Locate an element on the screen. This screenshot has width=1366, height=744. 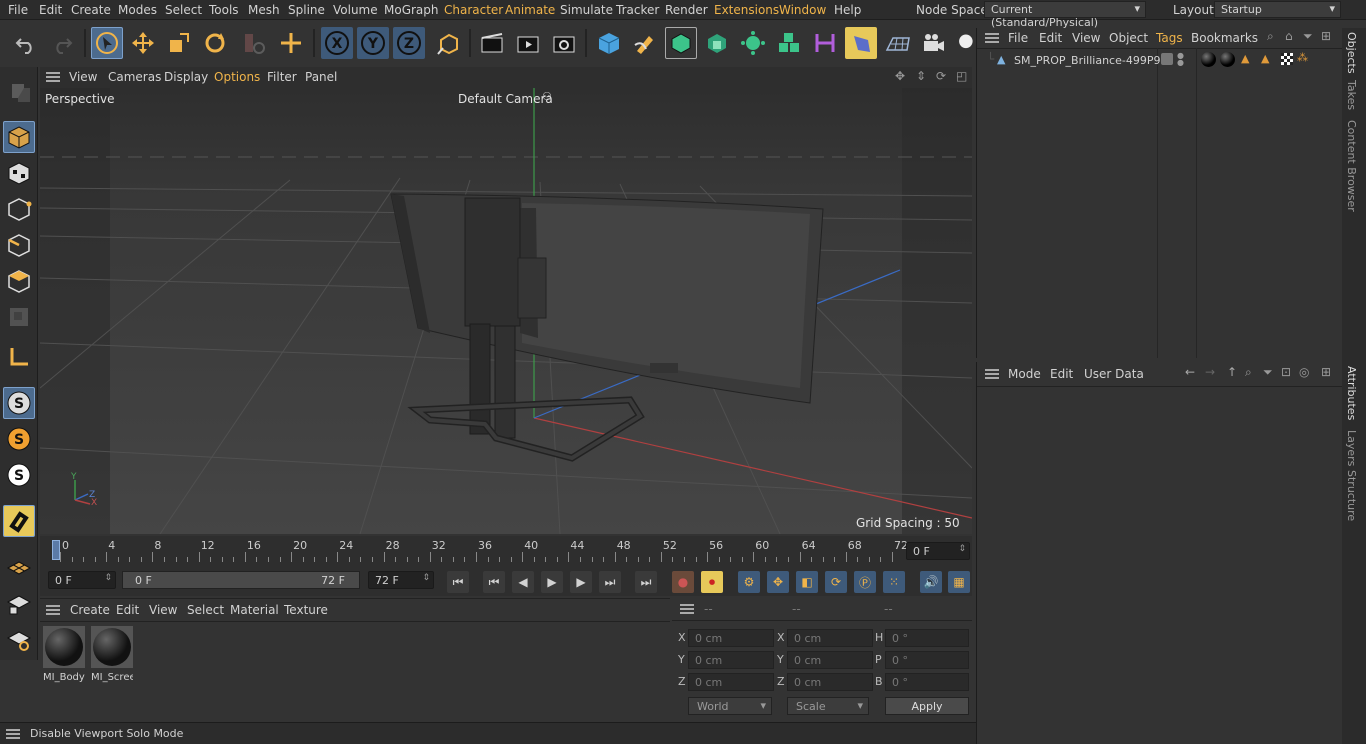
planar-workplane-button is located at coordinates (19, 639).